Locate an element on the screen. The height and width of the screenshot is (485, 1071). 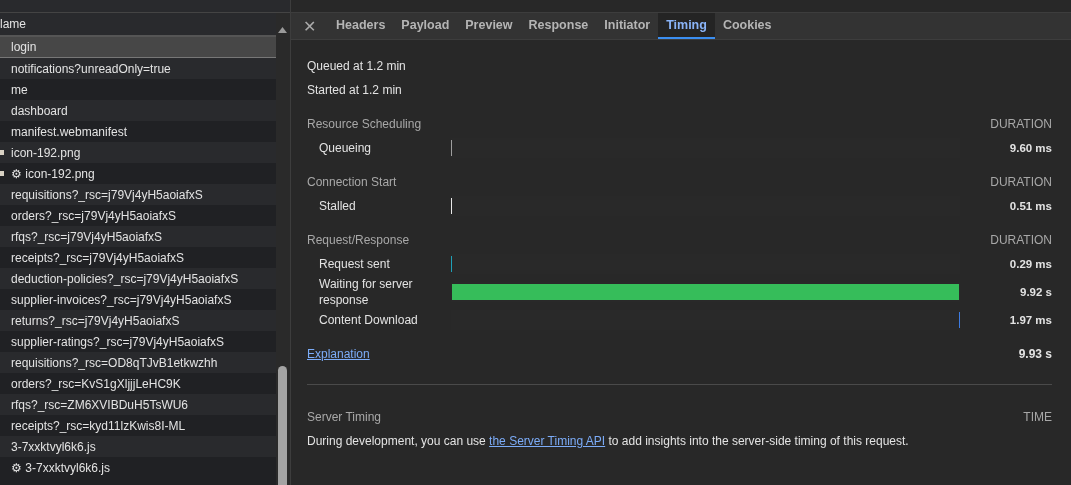
tab: Payload is located at coordinates (425, 26).